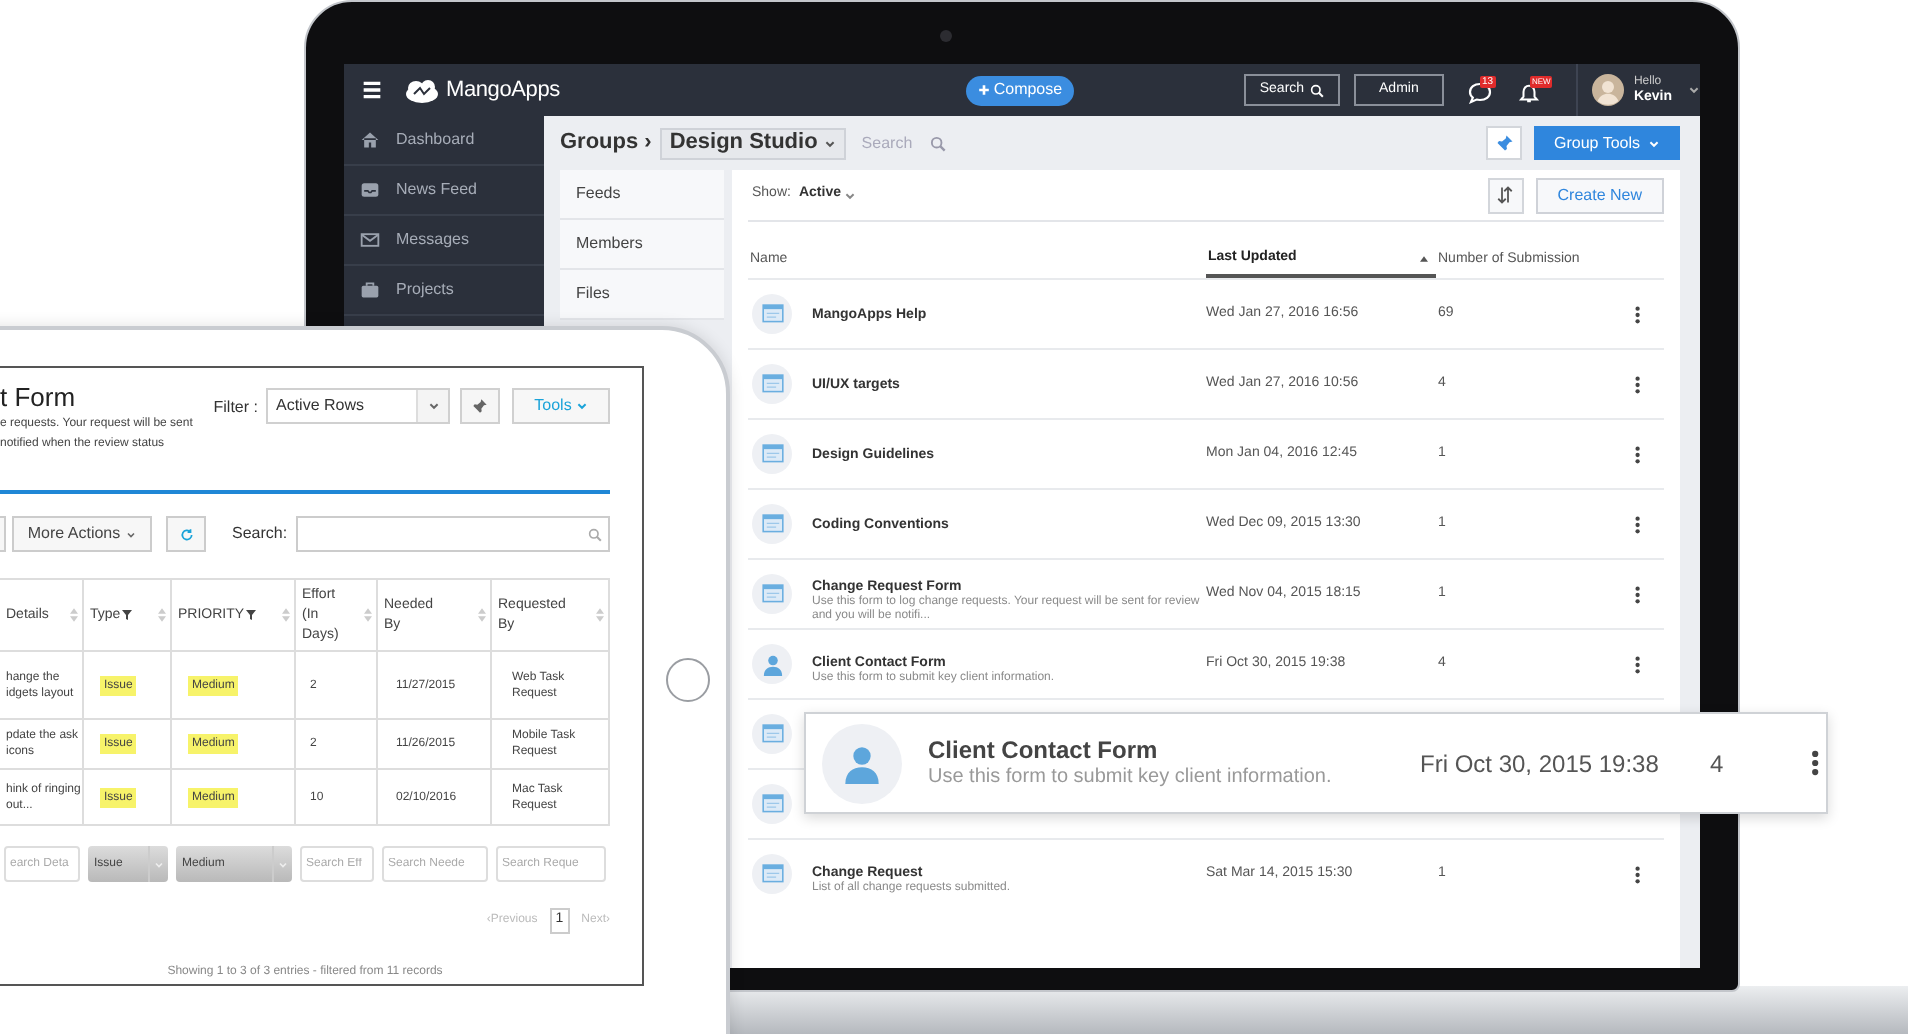  I want to click on home-icon, so click(370, 140).